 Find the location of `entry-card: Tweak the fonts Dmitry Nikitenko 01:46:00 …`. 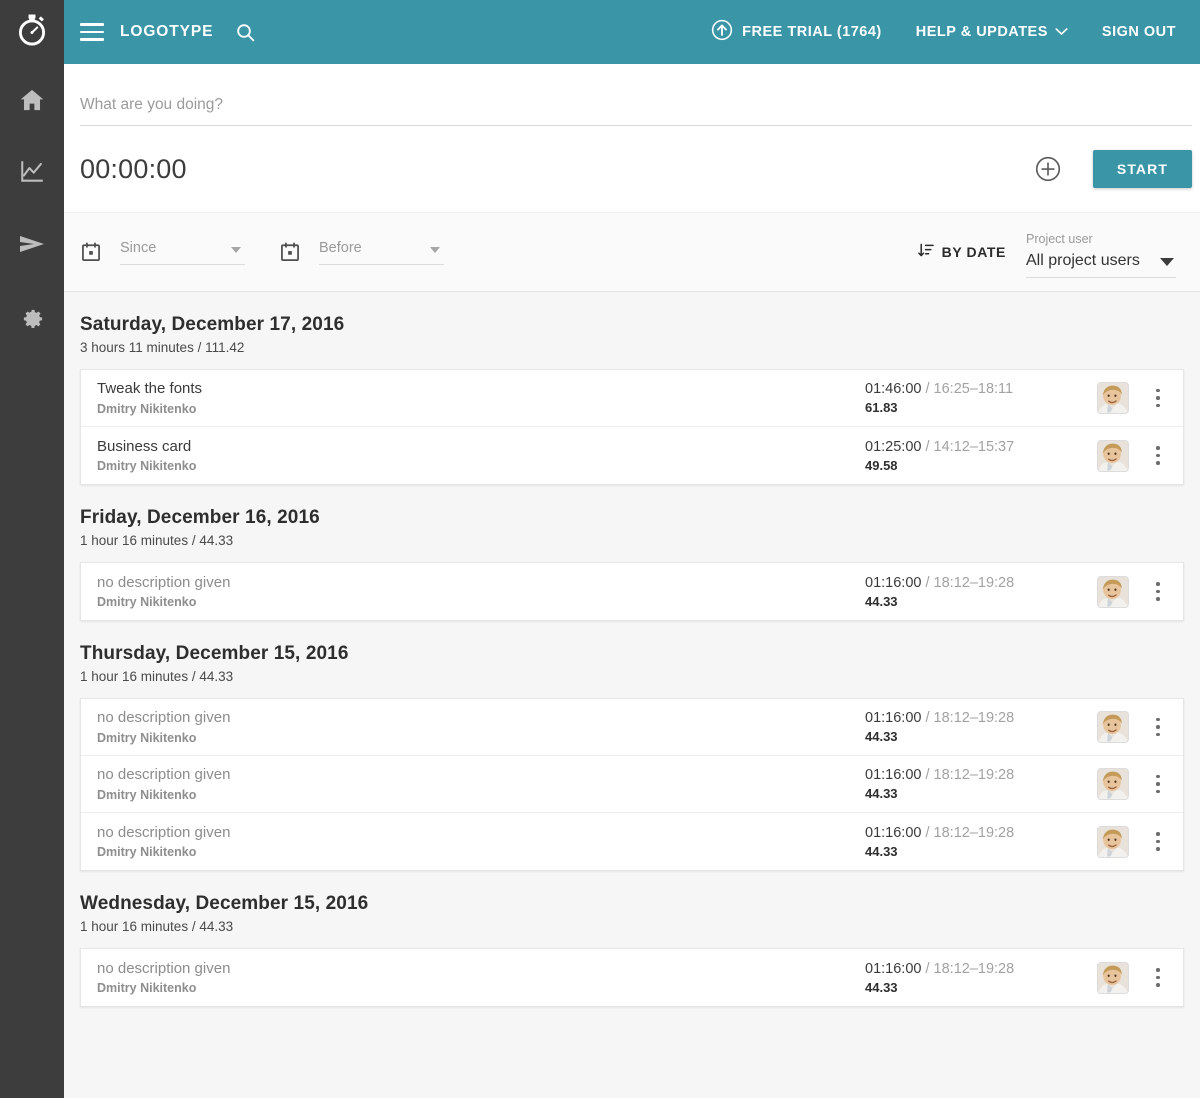

entry-card: Tweak the fonts Dmitry Nikitenko 01:46:00 … is located at coordinates (632, 427).